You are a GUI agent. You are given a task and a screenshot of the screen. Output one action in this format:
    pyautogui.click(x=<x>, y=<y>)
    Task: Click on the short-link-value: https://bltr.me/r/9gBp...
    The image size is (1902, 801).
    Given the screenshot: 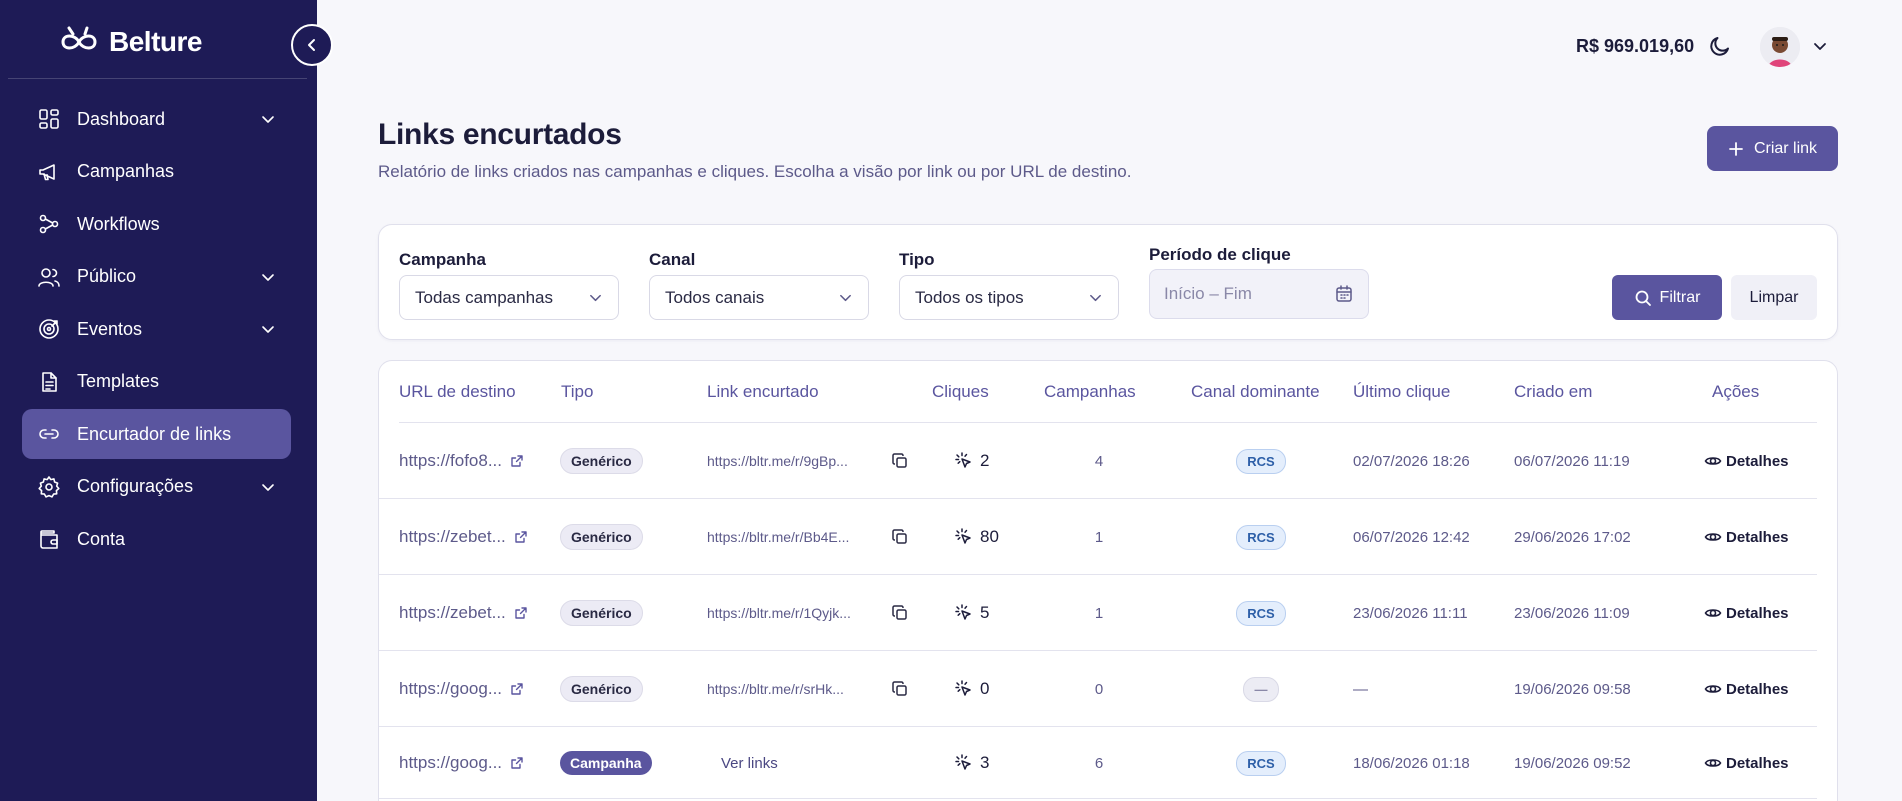 What is the action you would take?
    pyautogui.click(x=777, y=461)
    